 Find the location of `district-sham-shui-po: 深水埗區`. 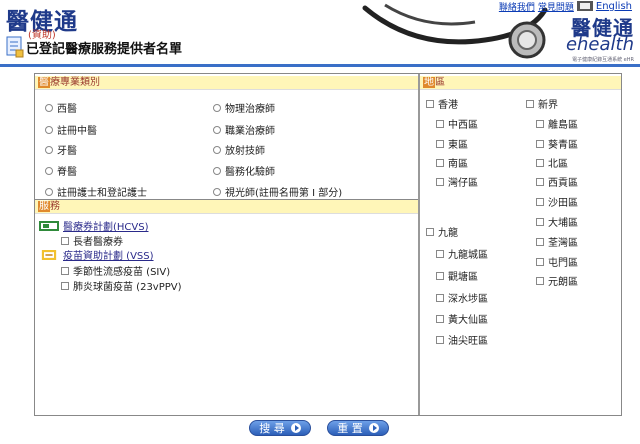

district-sham-shui-po: 深水埗區 is located at coordinates (462, 297).